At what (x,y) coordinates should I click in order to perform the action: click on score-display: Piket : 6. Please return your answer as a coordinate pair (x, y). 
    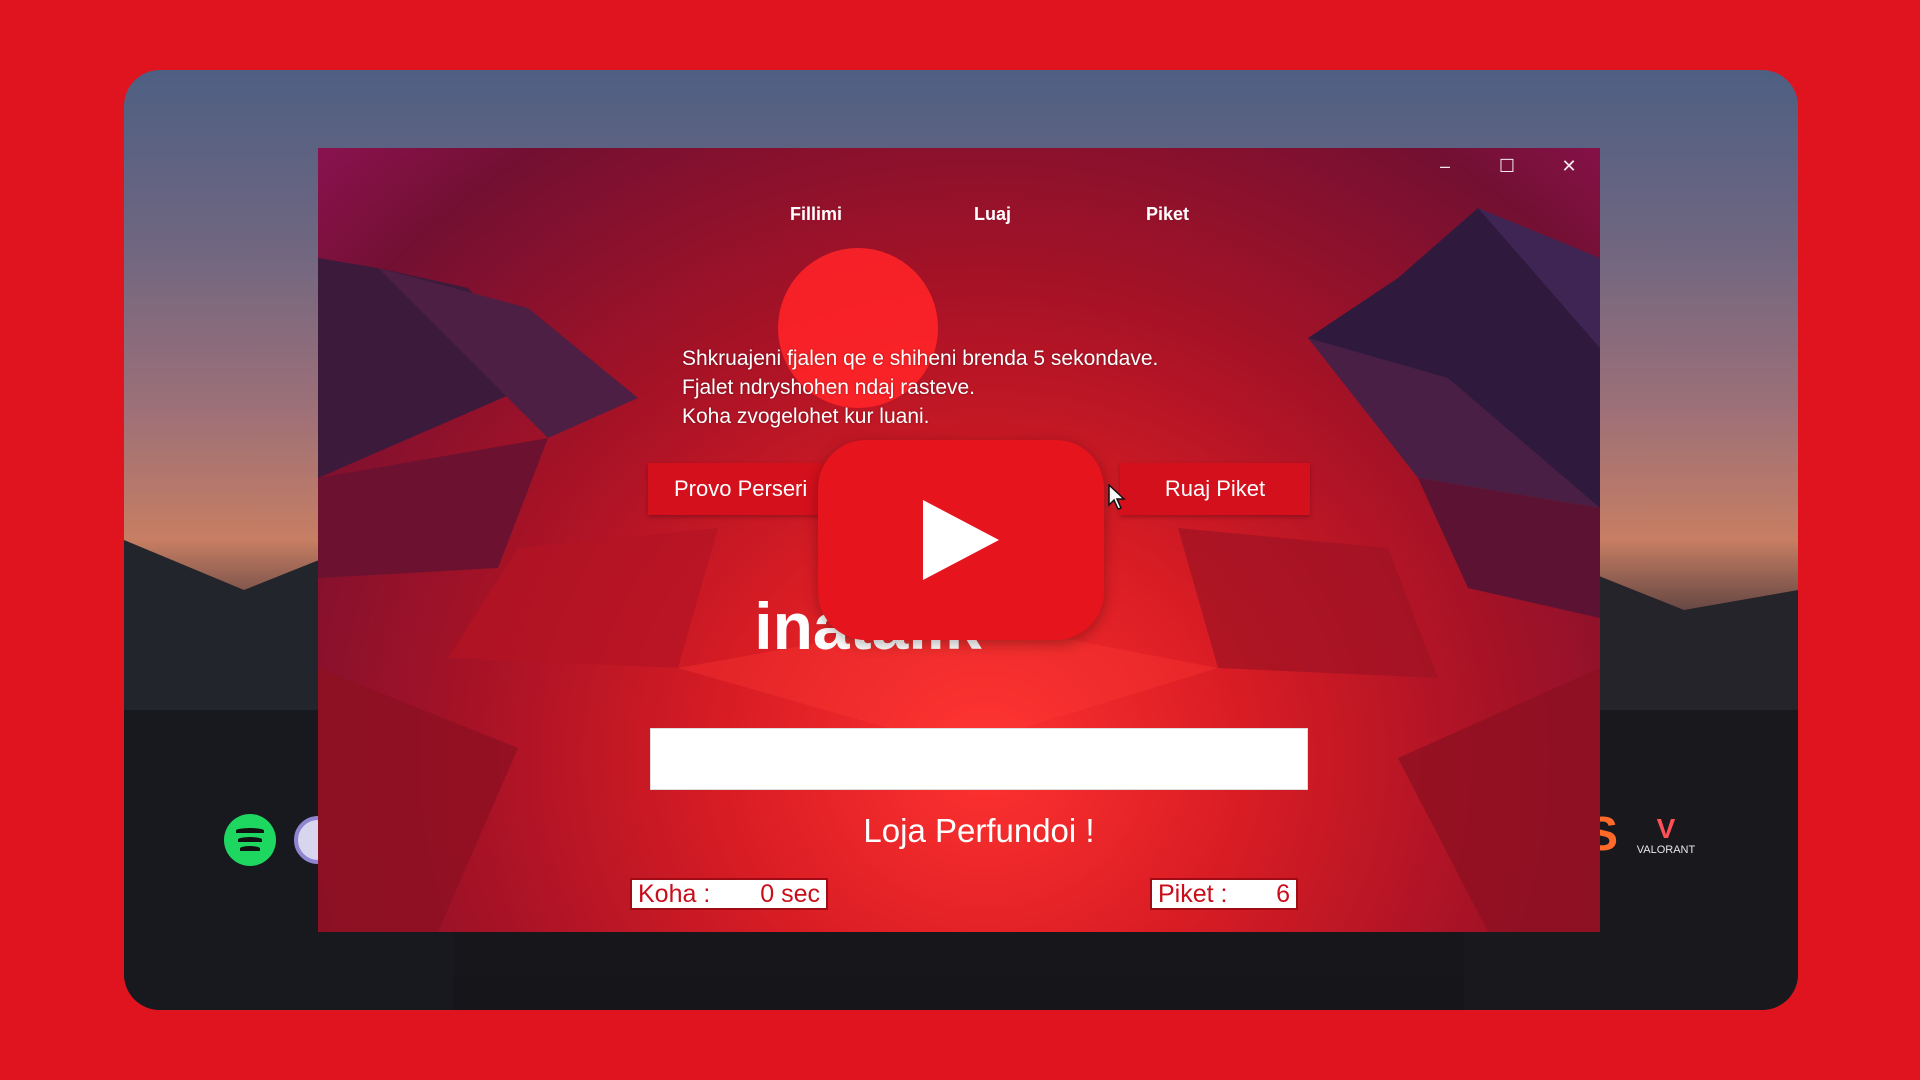
    Looking at the image, I should click on (1224, 894).